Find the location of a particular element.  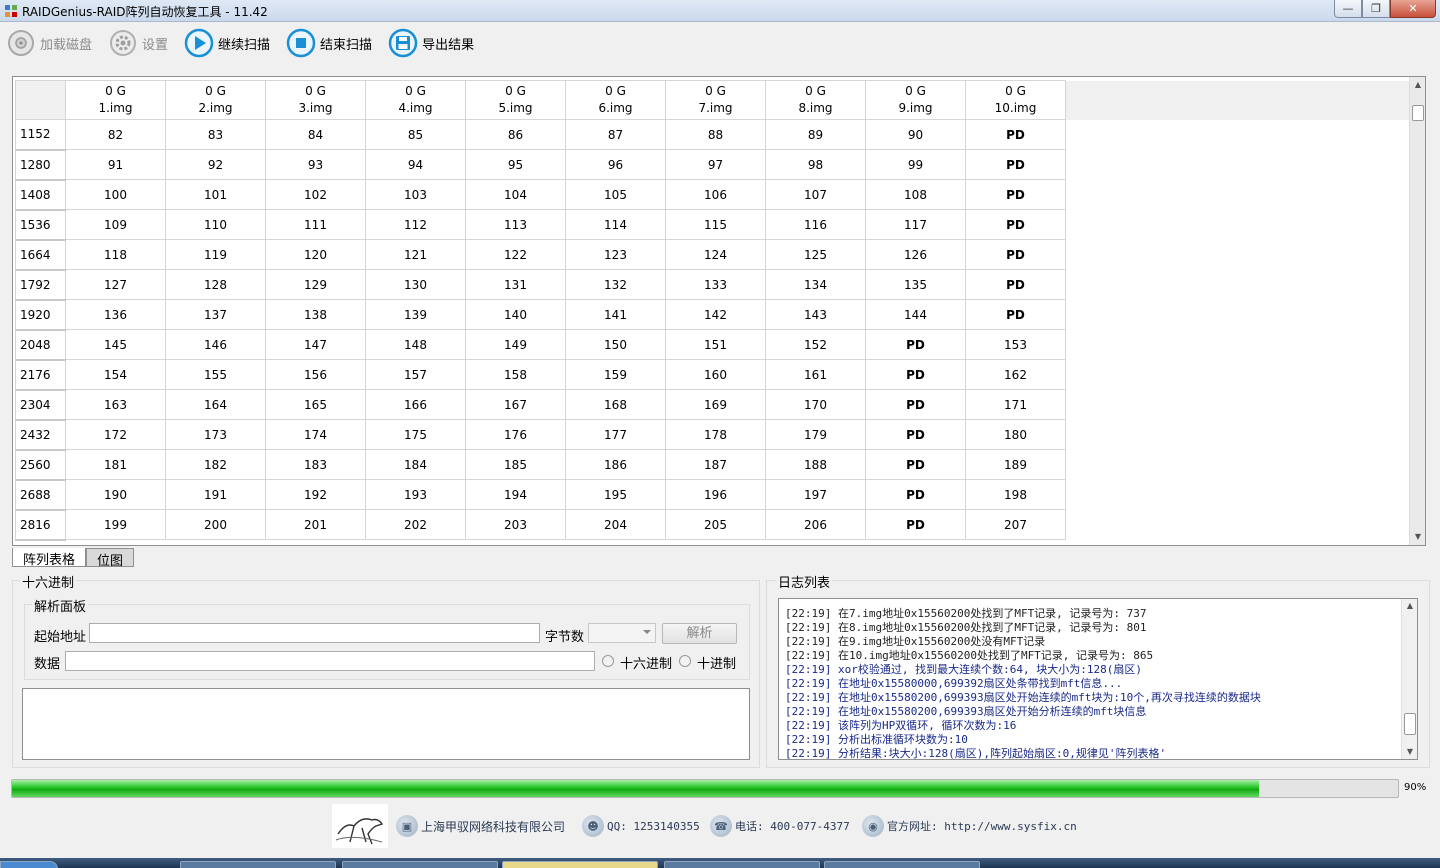

block-cell: 136 is located at coordinates (115, 314).